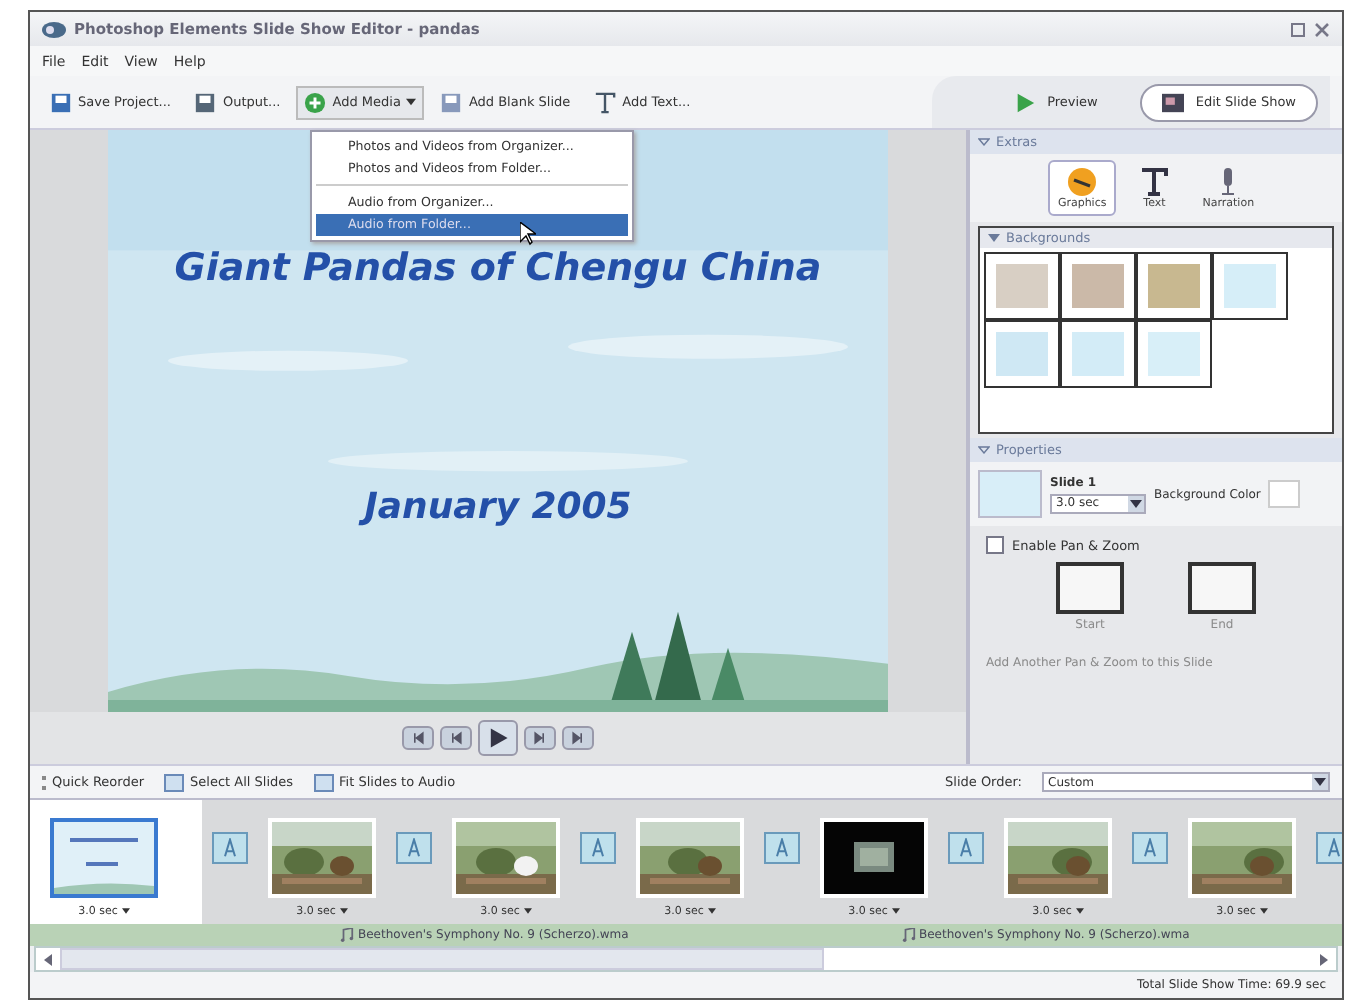 This screenshot has height=1006, width=1362. What do you see at coordinates (1222, 588) in the screenshot?
I see `end-frame` at bounding box center [1222, 588].